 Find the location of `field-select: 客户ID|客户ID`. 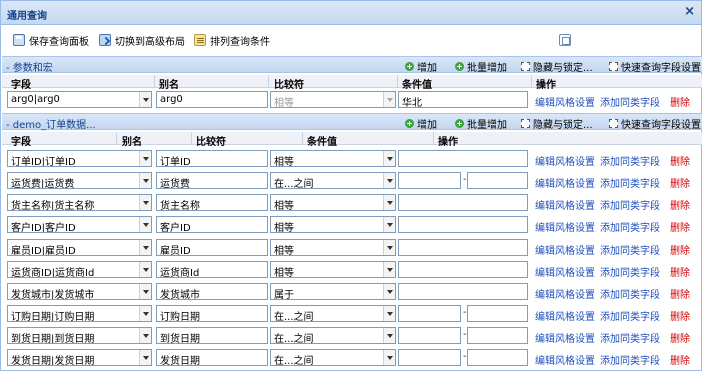

field-select: 客户ID|客户ID is located at coordinates (79, 224).